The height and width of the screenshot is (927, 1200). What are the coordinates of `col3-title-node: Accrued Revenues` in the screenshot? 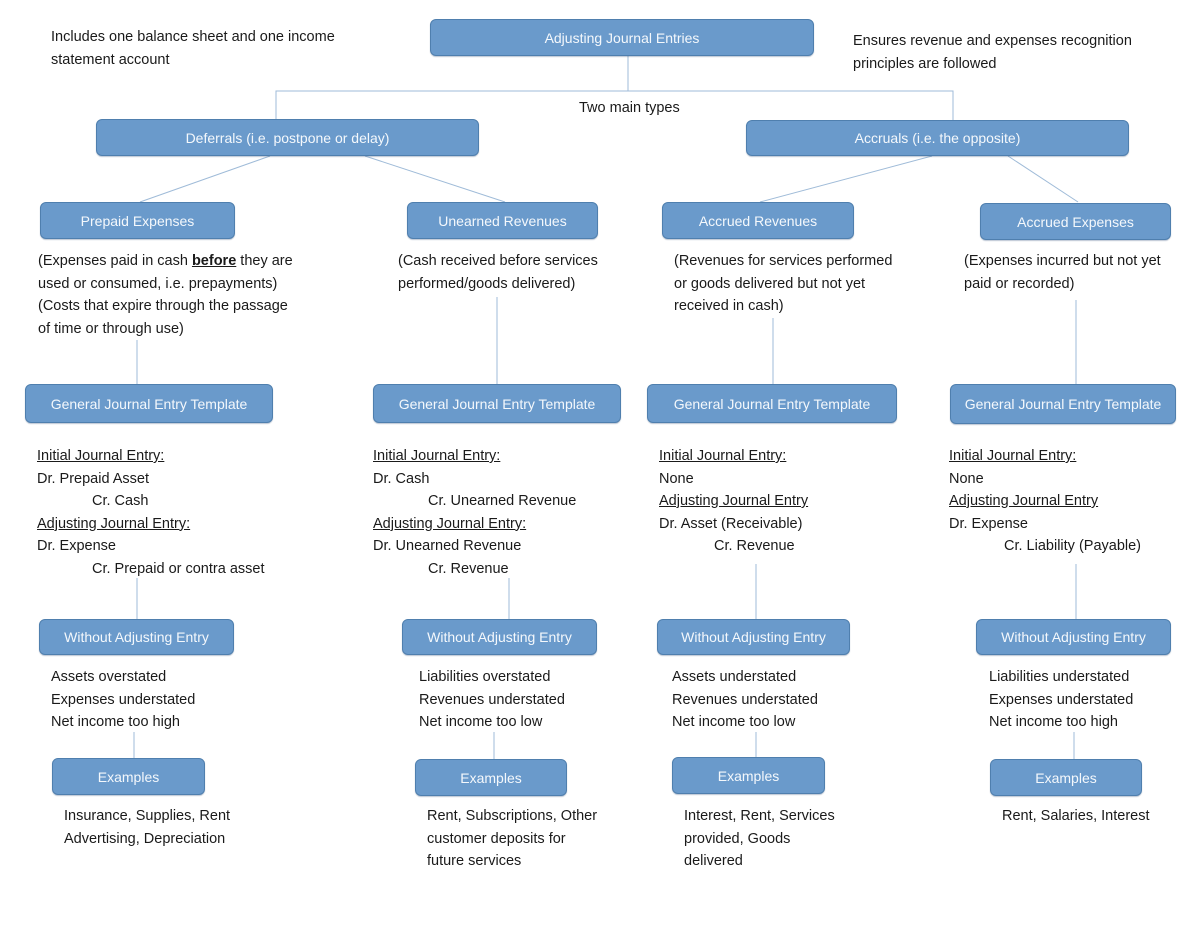 It's located at (758, 220).